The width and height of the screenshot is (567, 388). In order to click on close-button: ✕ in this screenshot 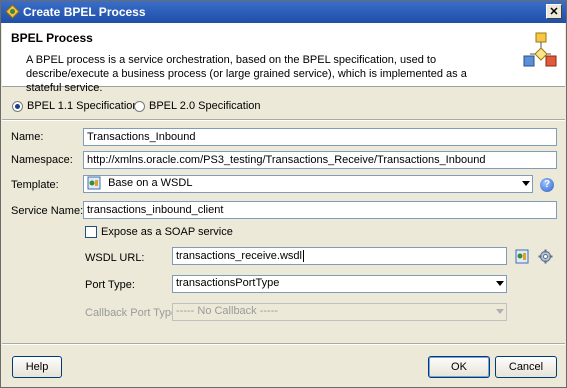, I will do `click(554, 11)`.